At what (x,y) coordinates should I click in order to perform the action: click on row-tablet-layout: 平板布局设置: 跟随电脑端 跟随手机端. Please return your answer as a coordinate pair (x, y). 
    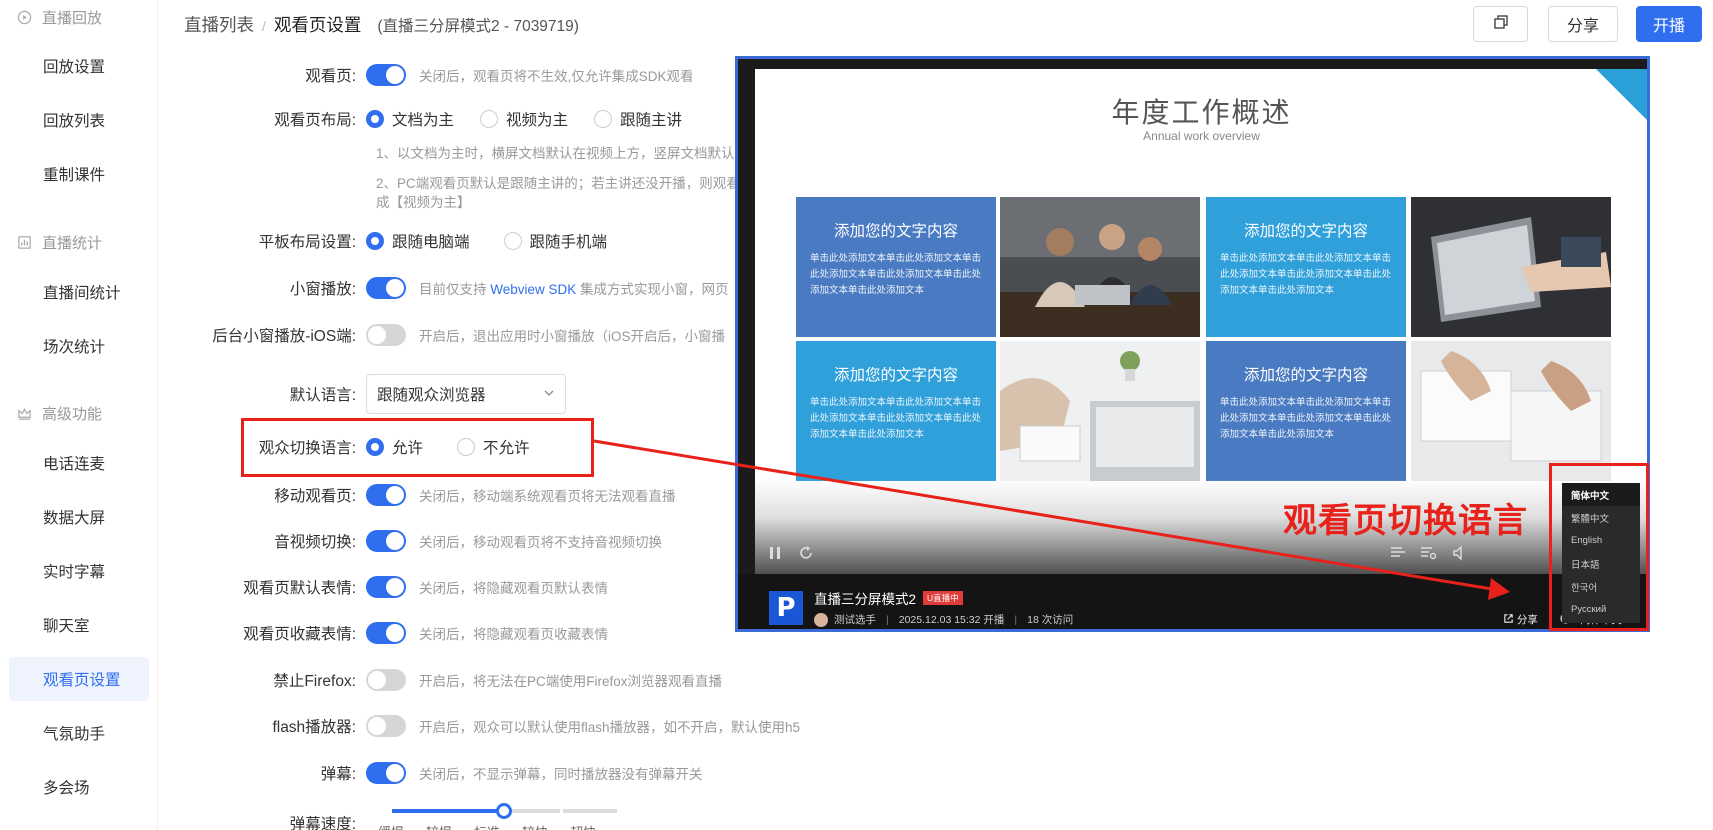
    Looking at the image, I should click on (395, 241).